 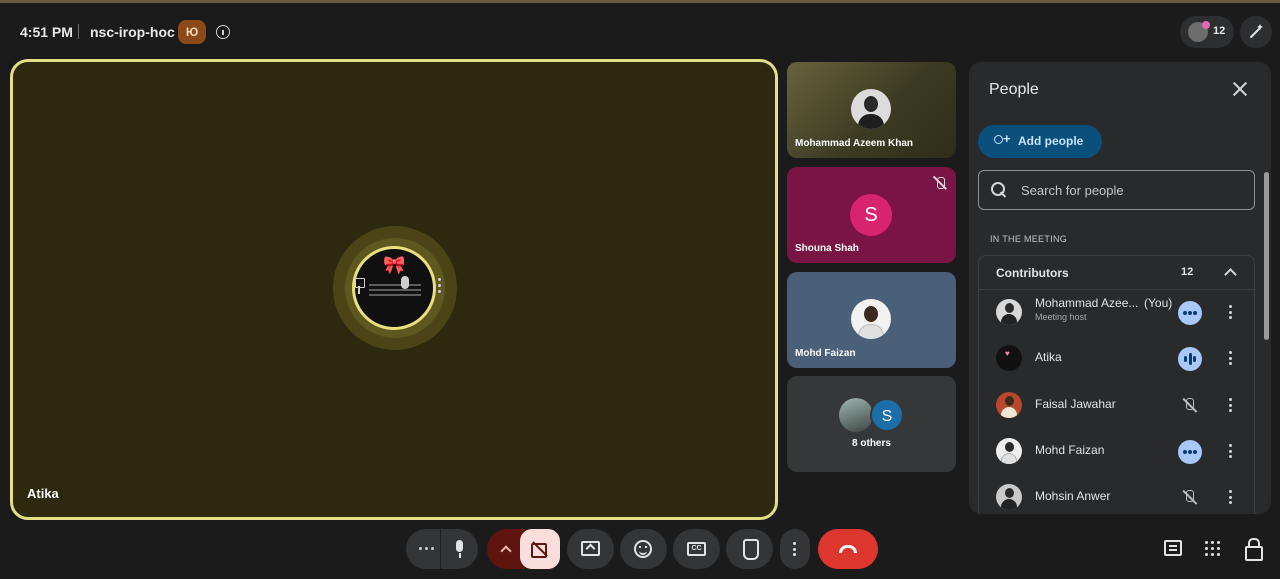 I want to click on search-input, so click(x=1131, y=190).